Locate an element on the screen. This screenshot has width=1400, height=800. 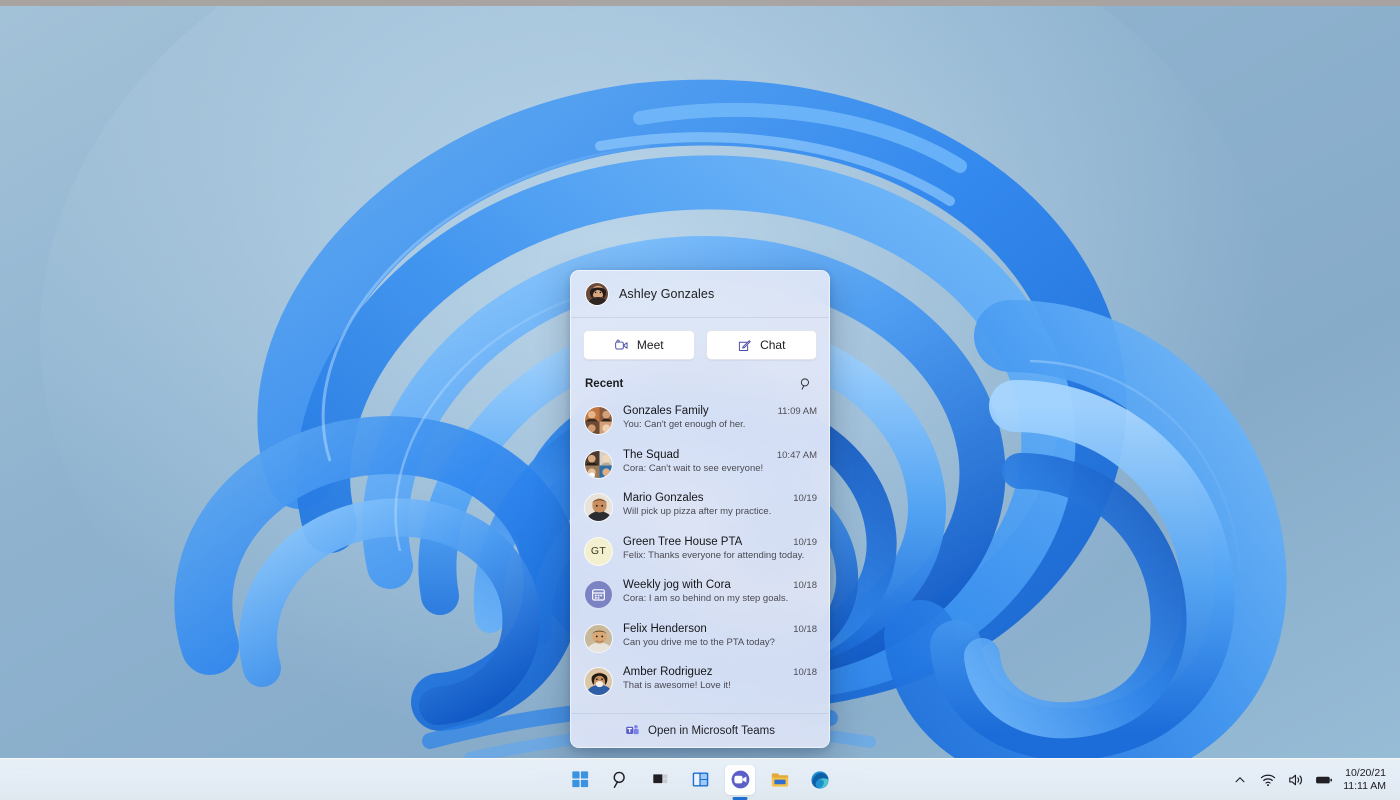
search-conversations-button is located at coordinates (806, 384).